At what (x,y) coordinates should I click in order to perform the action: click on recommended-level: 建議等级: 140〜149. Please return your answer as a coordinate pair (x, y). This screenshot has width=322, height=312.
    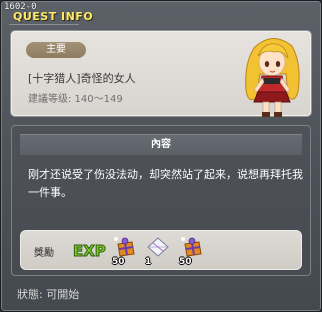
    Looking at the image, I should click on (75, 99).